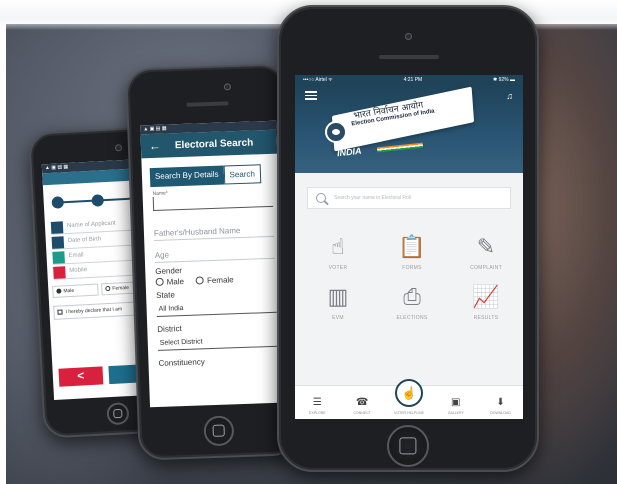 This screenshot has width=617, height=484. Describe the element at coordinates (57, 227) in the screenshot. I see `person-icon` at that location.